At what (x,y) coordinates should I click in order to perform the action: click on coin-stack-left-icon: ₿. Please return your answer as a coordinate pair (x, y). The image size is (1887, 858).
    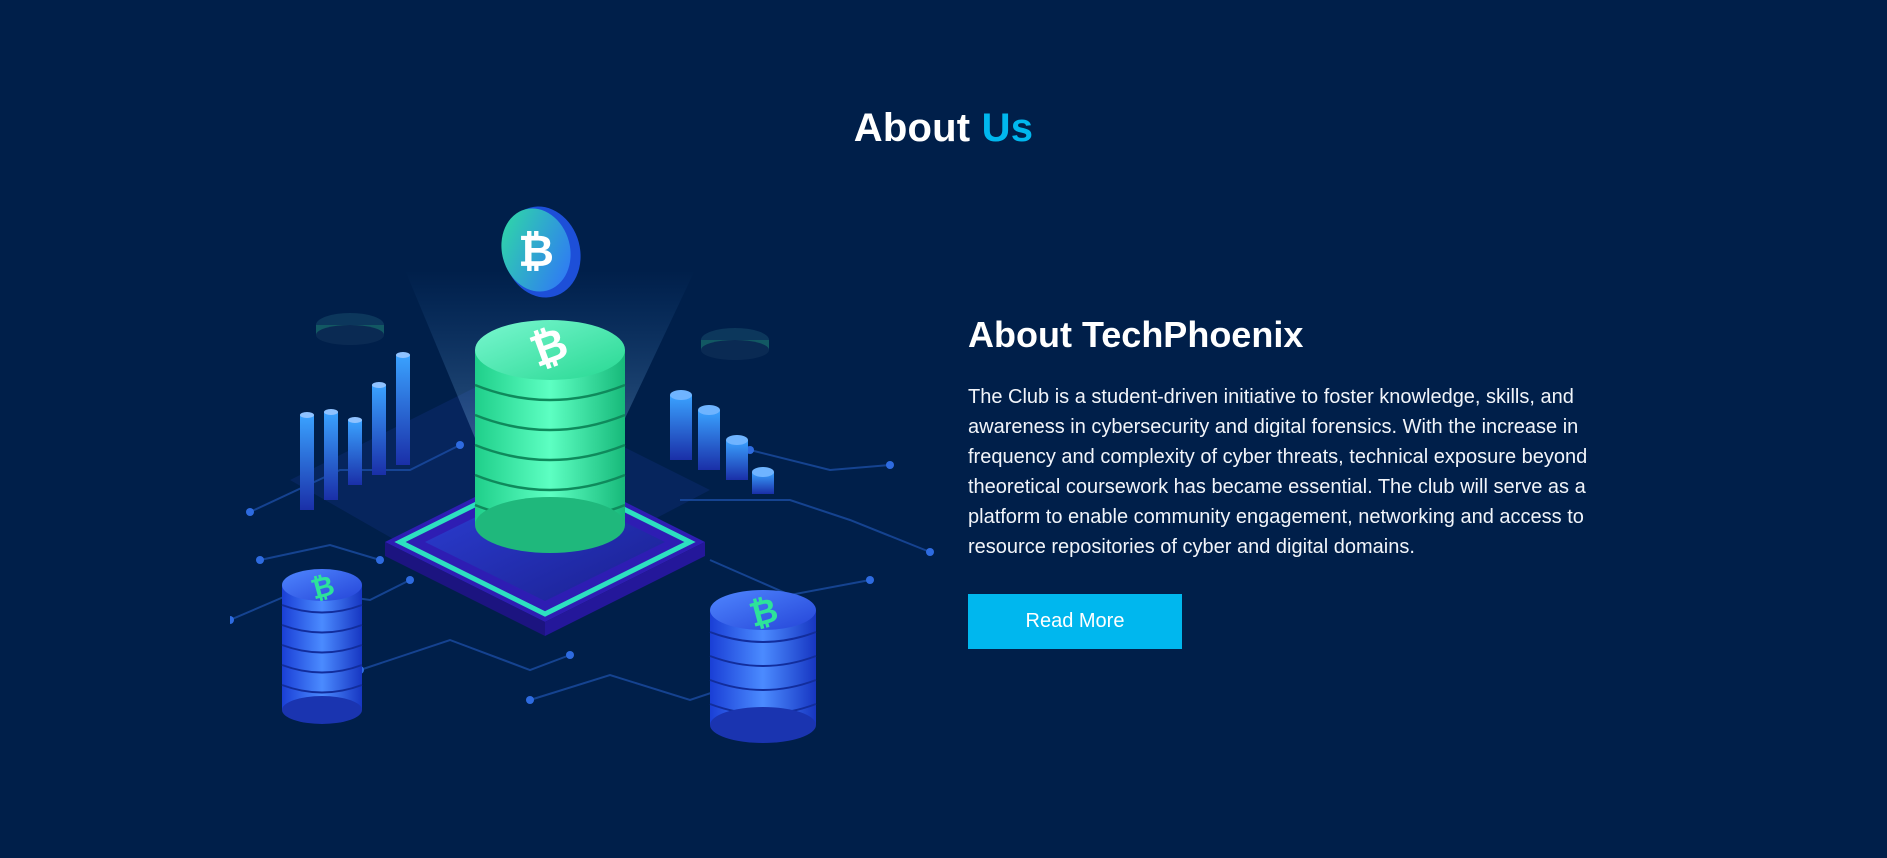
    Looking at the image, I should click on (322, 646).